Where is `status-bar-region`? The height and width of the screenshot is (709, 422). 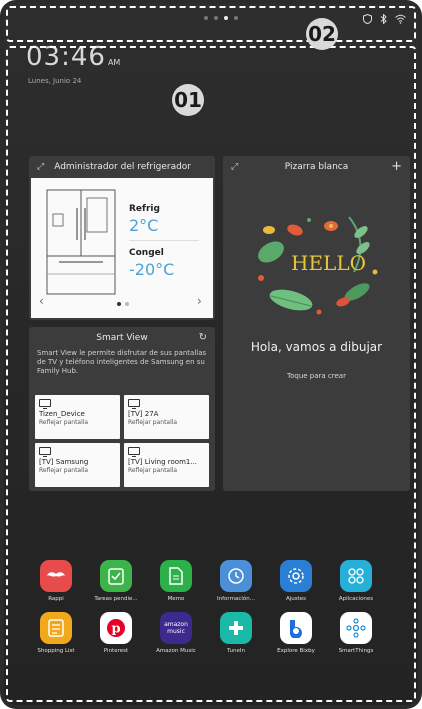 status-bar-region is located at coordinates (211, 24).